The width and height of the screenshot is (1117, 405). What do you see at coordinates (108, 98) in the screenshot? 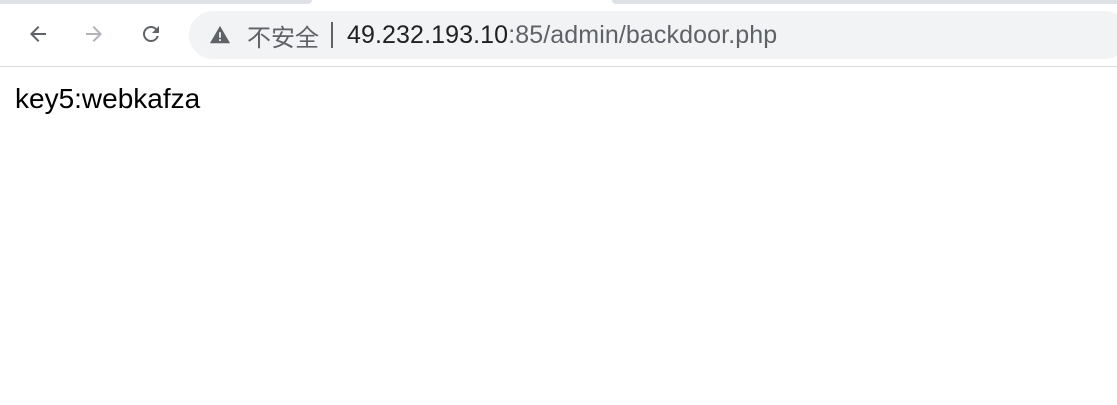
I see `page-body-text: key5:webkafza` at bounding box center [108, 98].